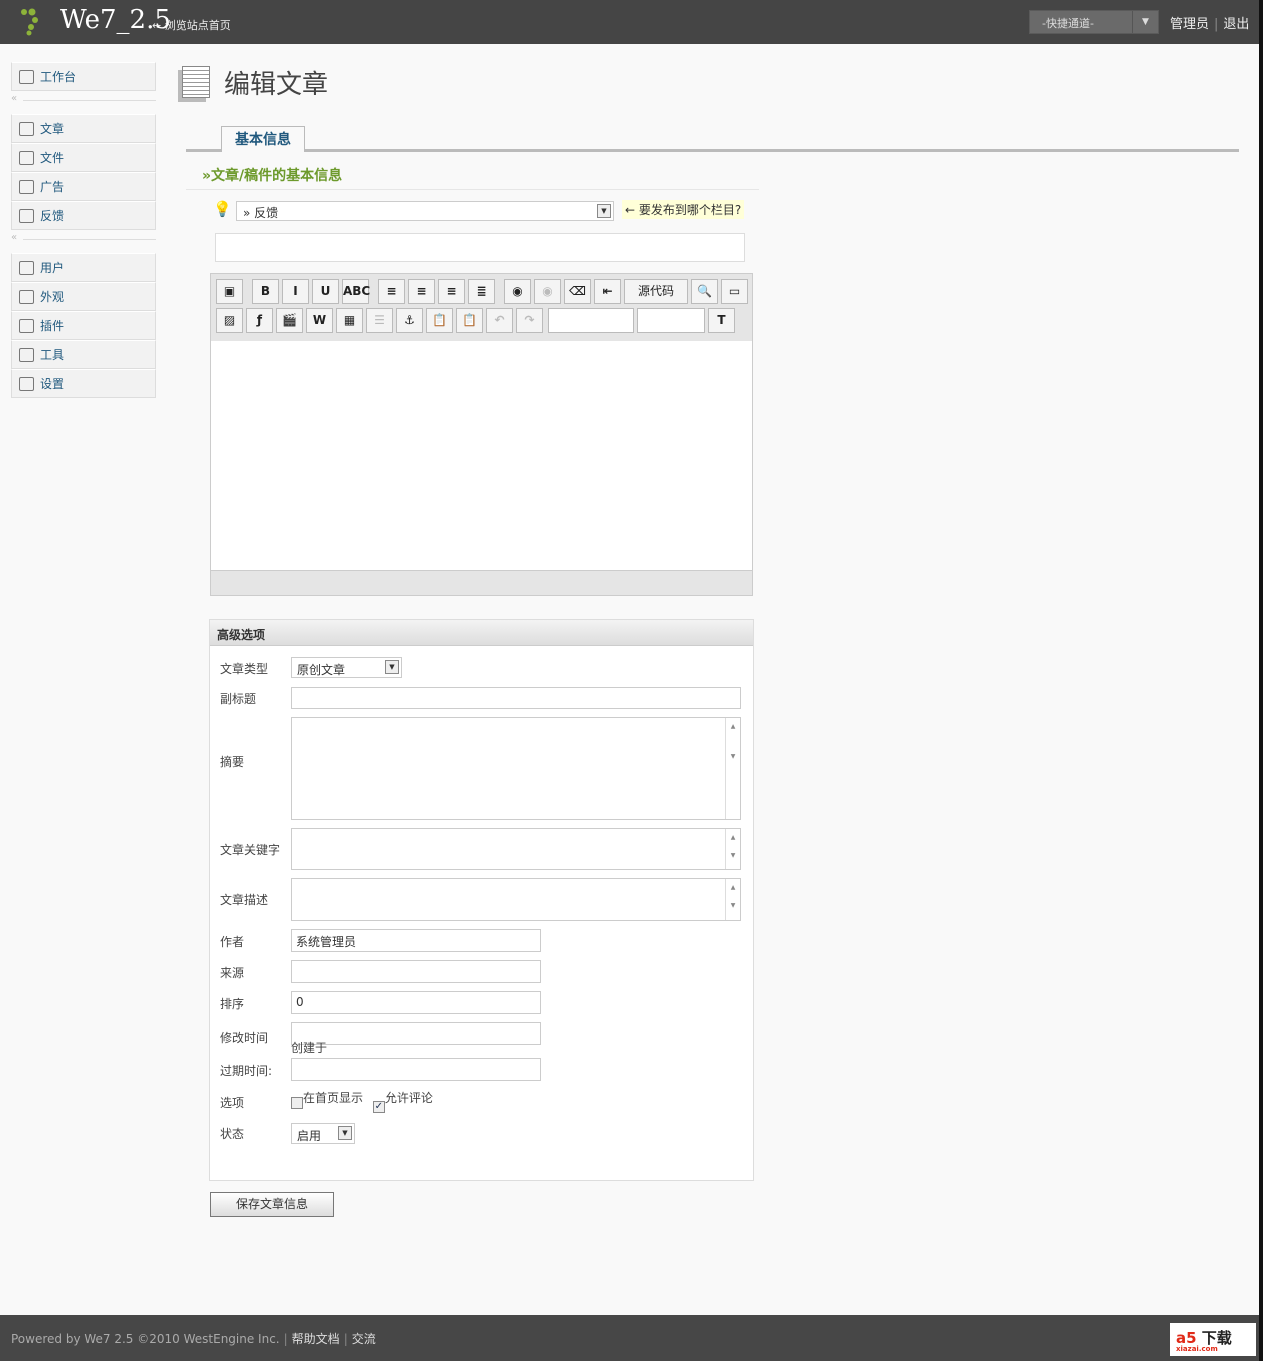 Image resolution: width=1263 pixels, height=1361 pixels. I want to click on anchor-icon: ⚓, so click(409, 320).